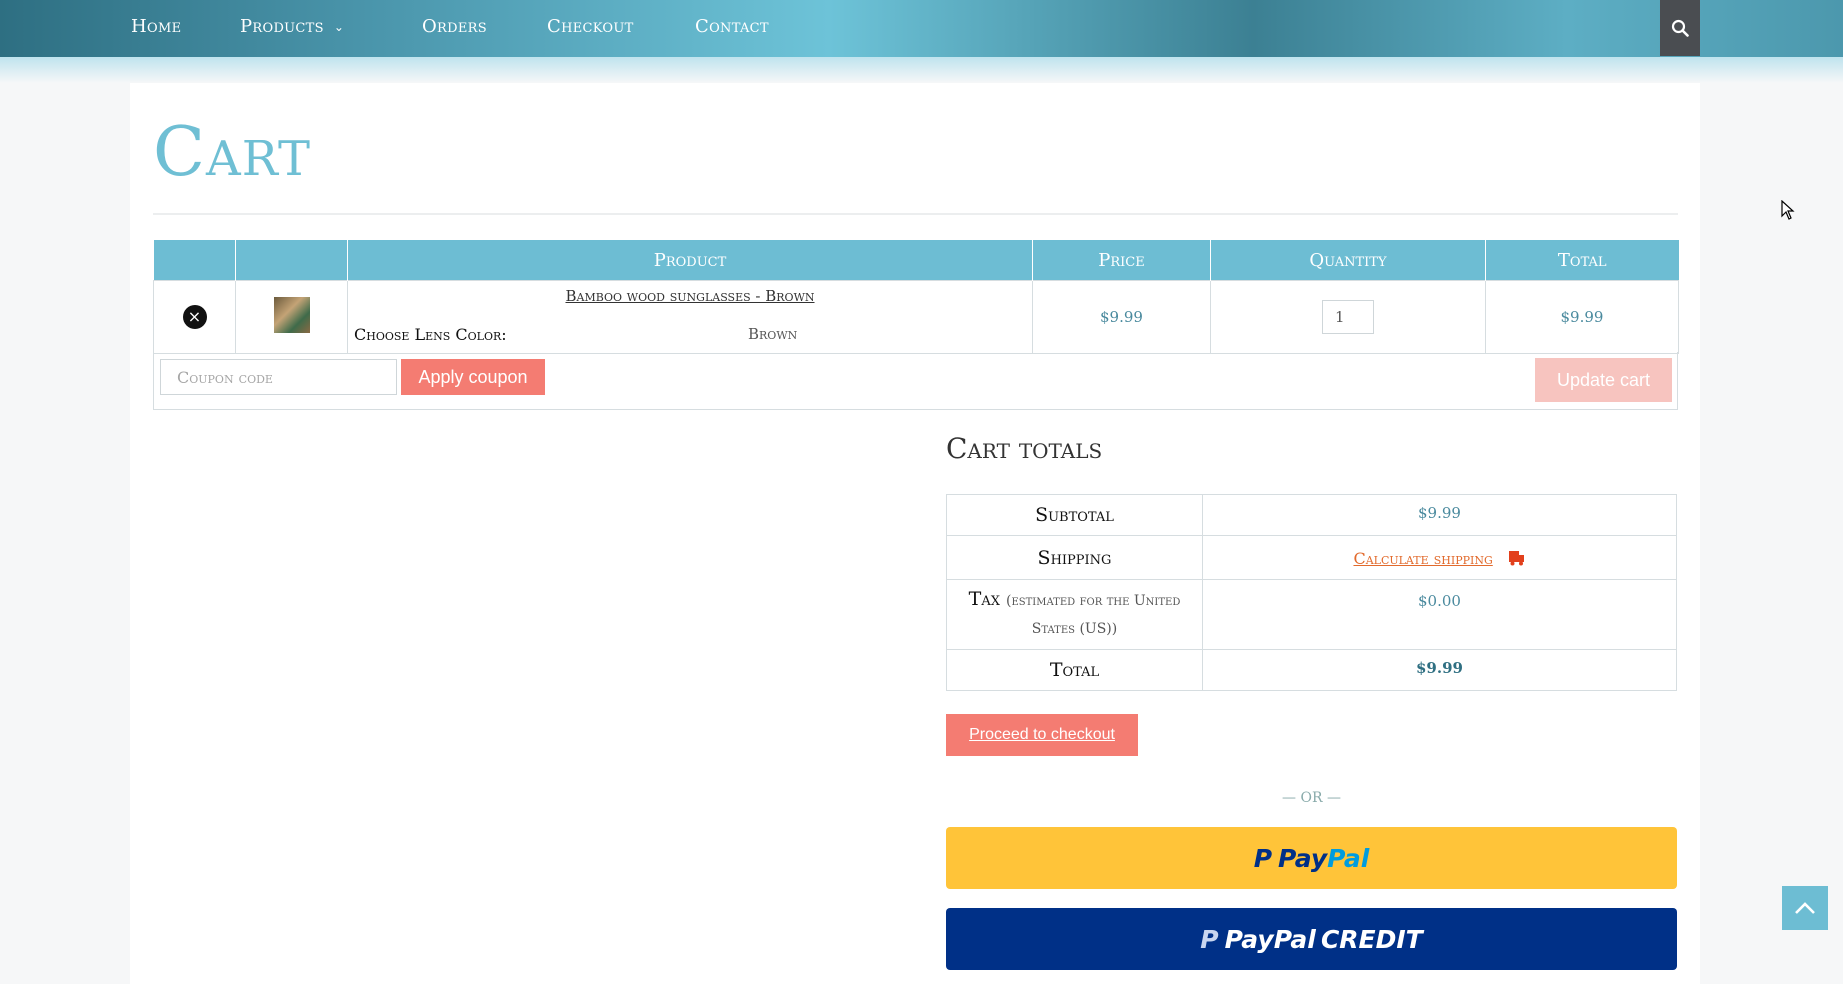  I want to click on product-thumbnail, so click(291, 315).